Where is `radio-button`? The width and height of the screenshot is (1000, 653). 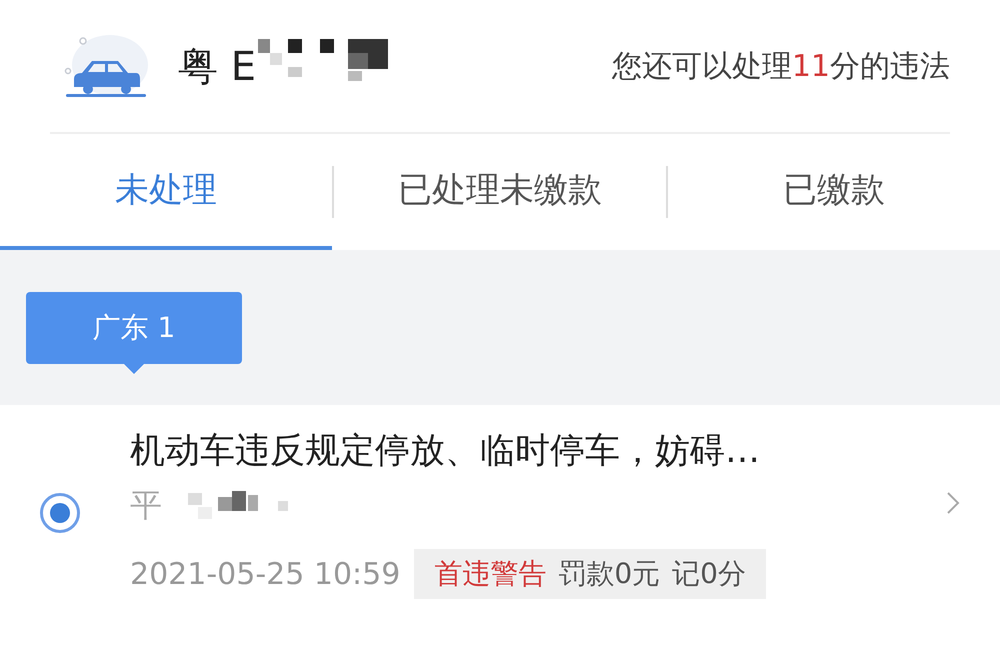
radio-button is located at coordinates (60, 513).